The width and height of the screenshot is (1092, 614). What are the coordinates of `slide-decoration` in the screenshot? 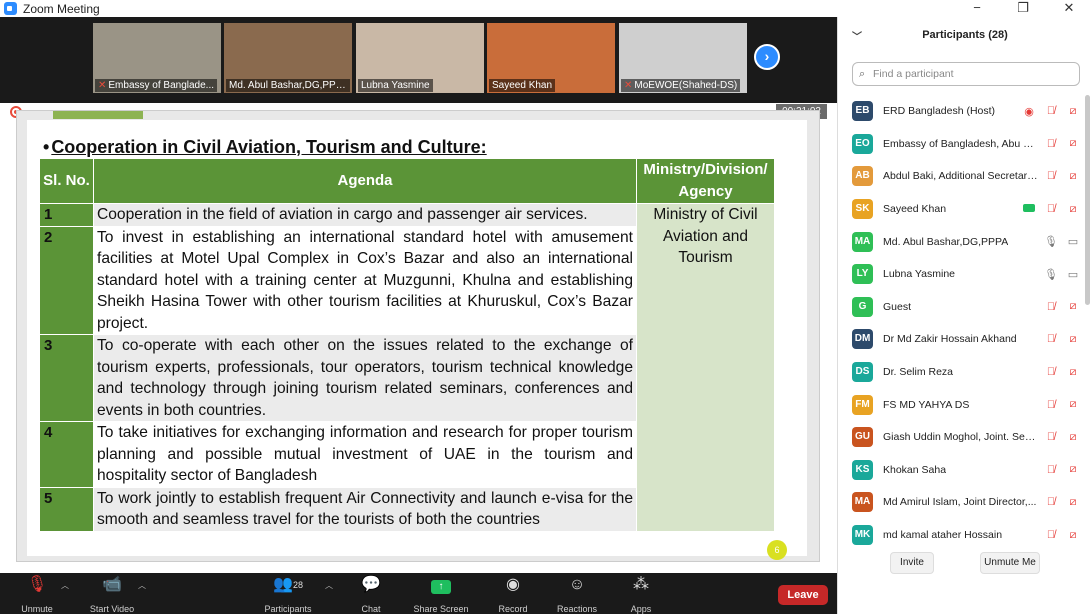 It's located at (98, 115).